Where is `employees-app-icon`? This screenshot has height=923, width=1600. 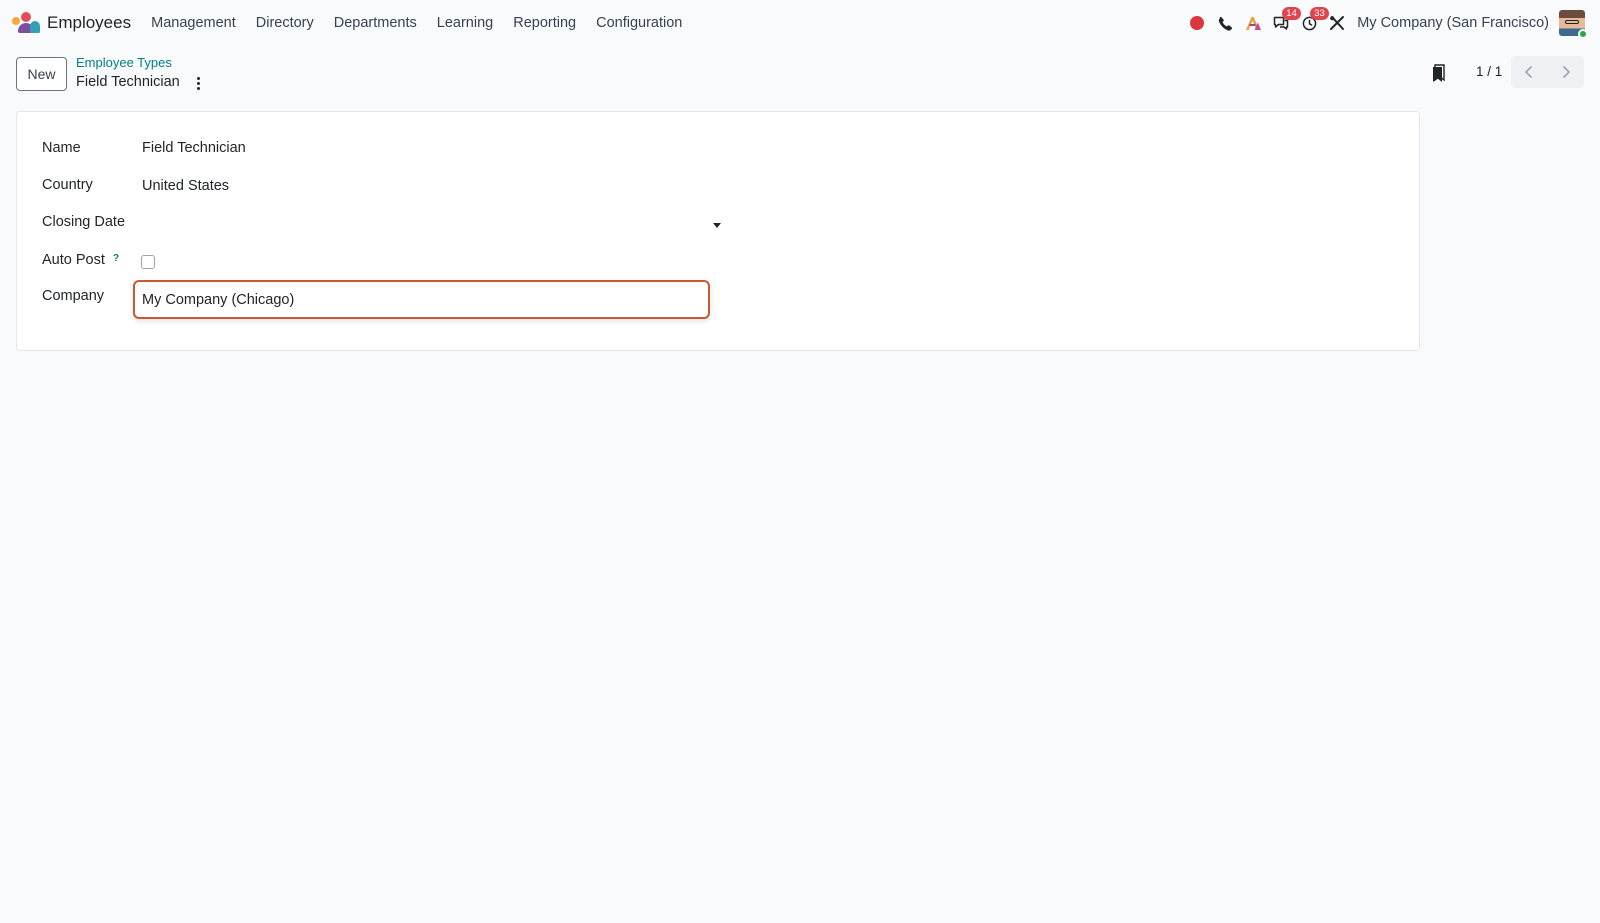 employees-app-icon is located at coordinates (26, 23).